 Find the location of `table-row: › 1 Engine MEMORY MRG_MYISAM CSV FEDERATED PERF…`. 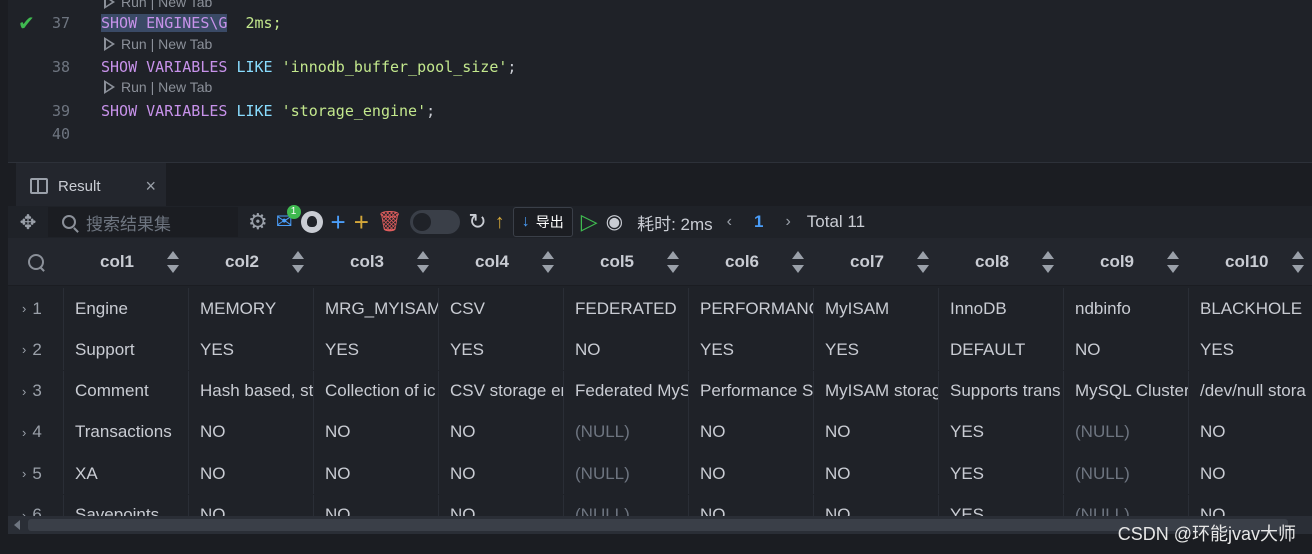

table-row: › 1 Engine MEMORY MRG_MYISAM CSV FEDERATED PERF… is located at coordinates (660, 308).